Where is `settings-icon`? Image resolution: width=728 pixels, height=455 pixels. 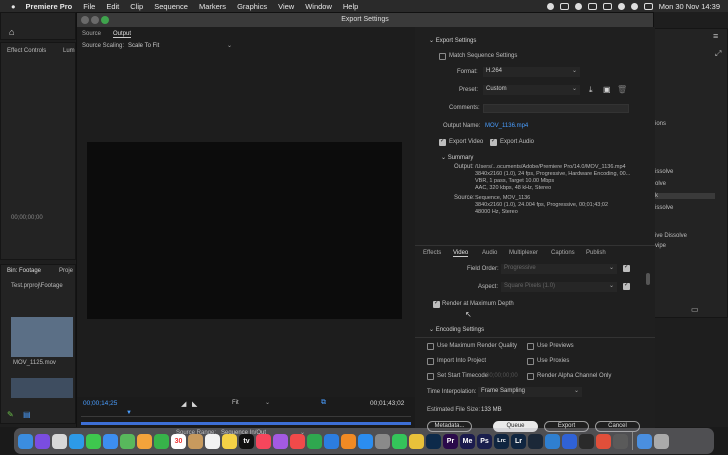
settings-icon is located at coordinates (382, 441).